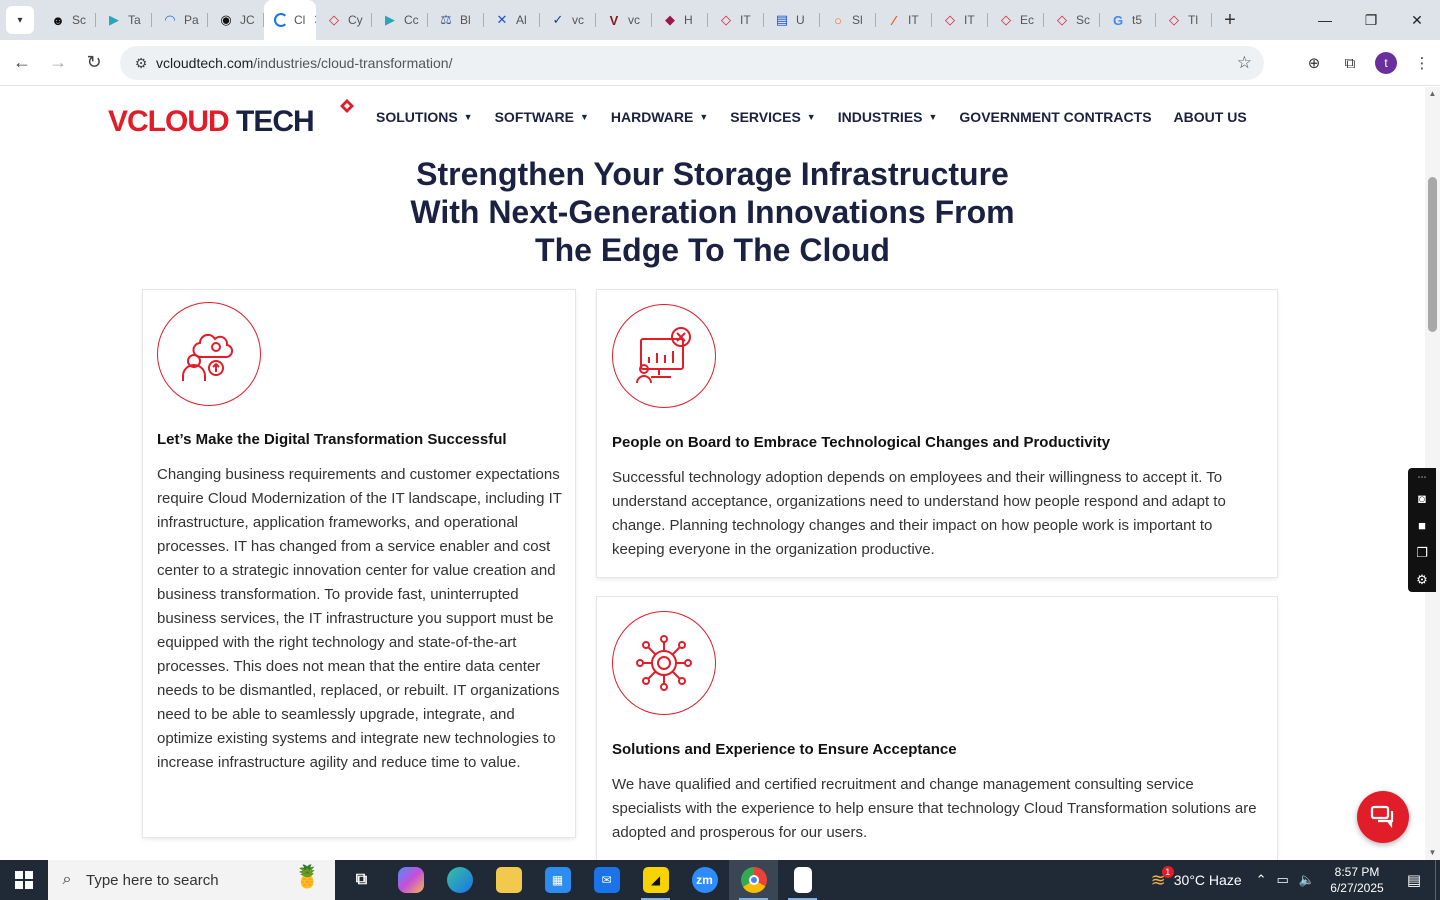 Image resolution: width=1440 pixels, height=900 pixels. Describe the element at coordinates (114, 19) in the screenshot. I see `tab-favicon-icon: ▶` at that location.